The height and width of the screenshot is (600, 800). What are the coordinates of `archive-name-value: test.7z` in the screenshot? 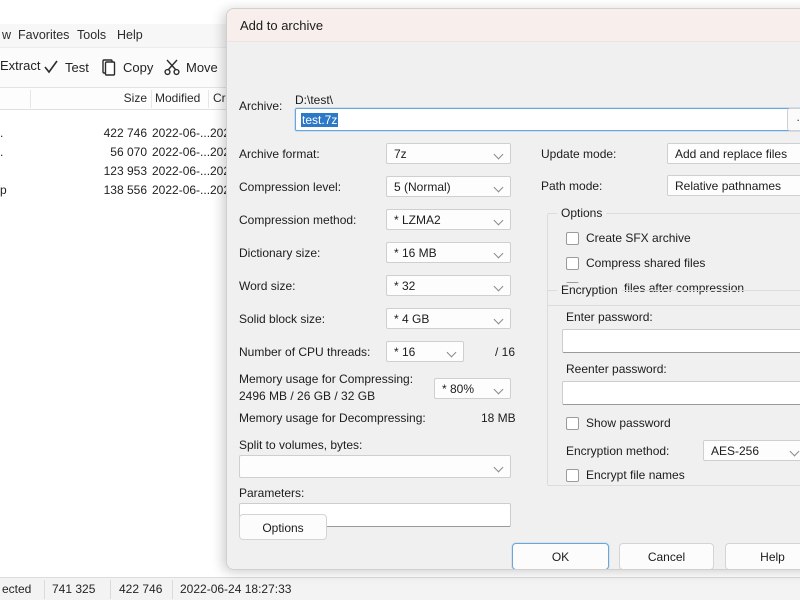 It's located at (320, 120).